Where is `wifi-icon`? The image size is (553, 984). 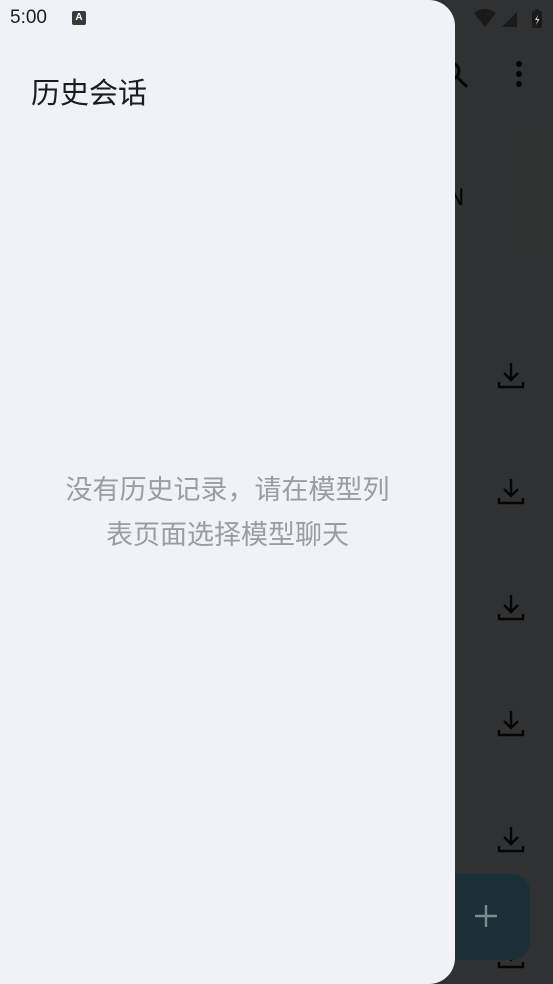 wifi-icon is located at coordinates (485, 18).